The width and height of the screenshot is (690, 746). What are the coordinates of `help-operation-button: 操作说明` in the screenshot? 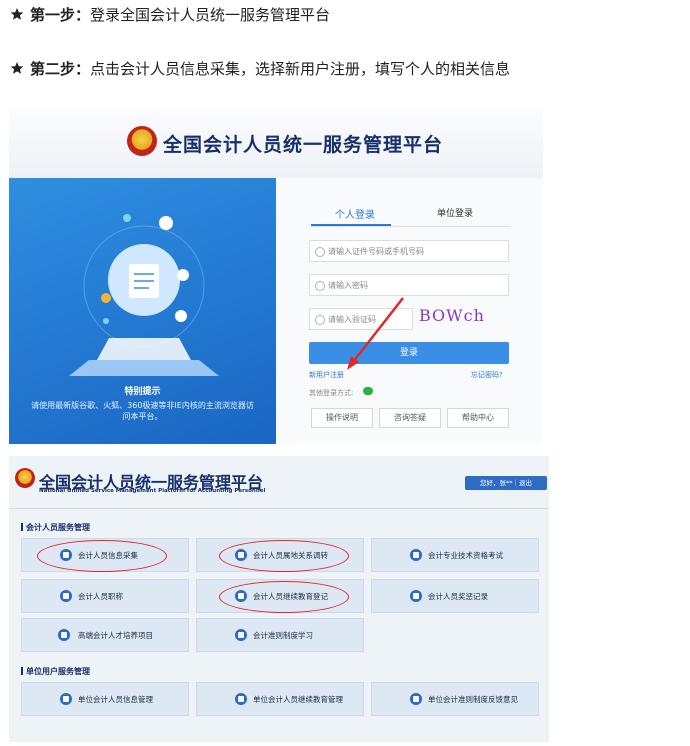 It's located at (342, 418).